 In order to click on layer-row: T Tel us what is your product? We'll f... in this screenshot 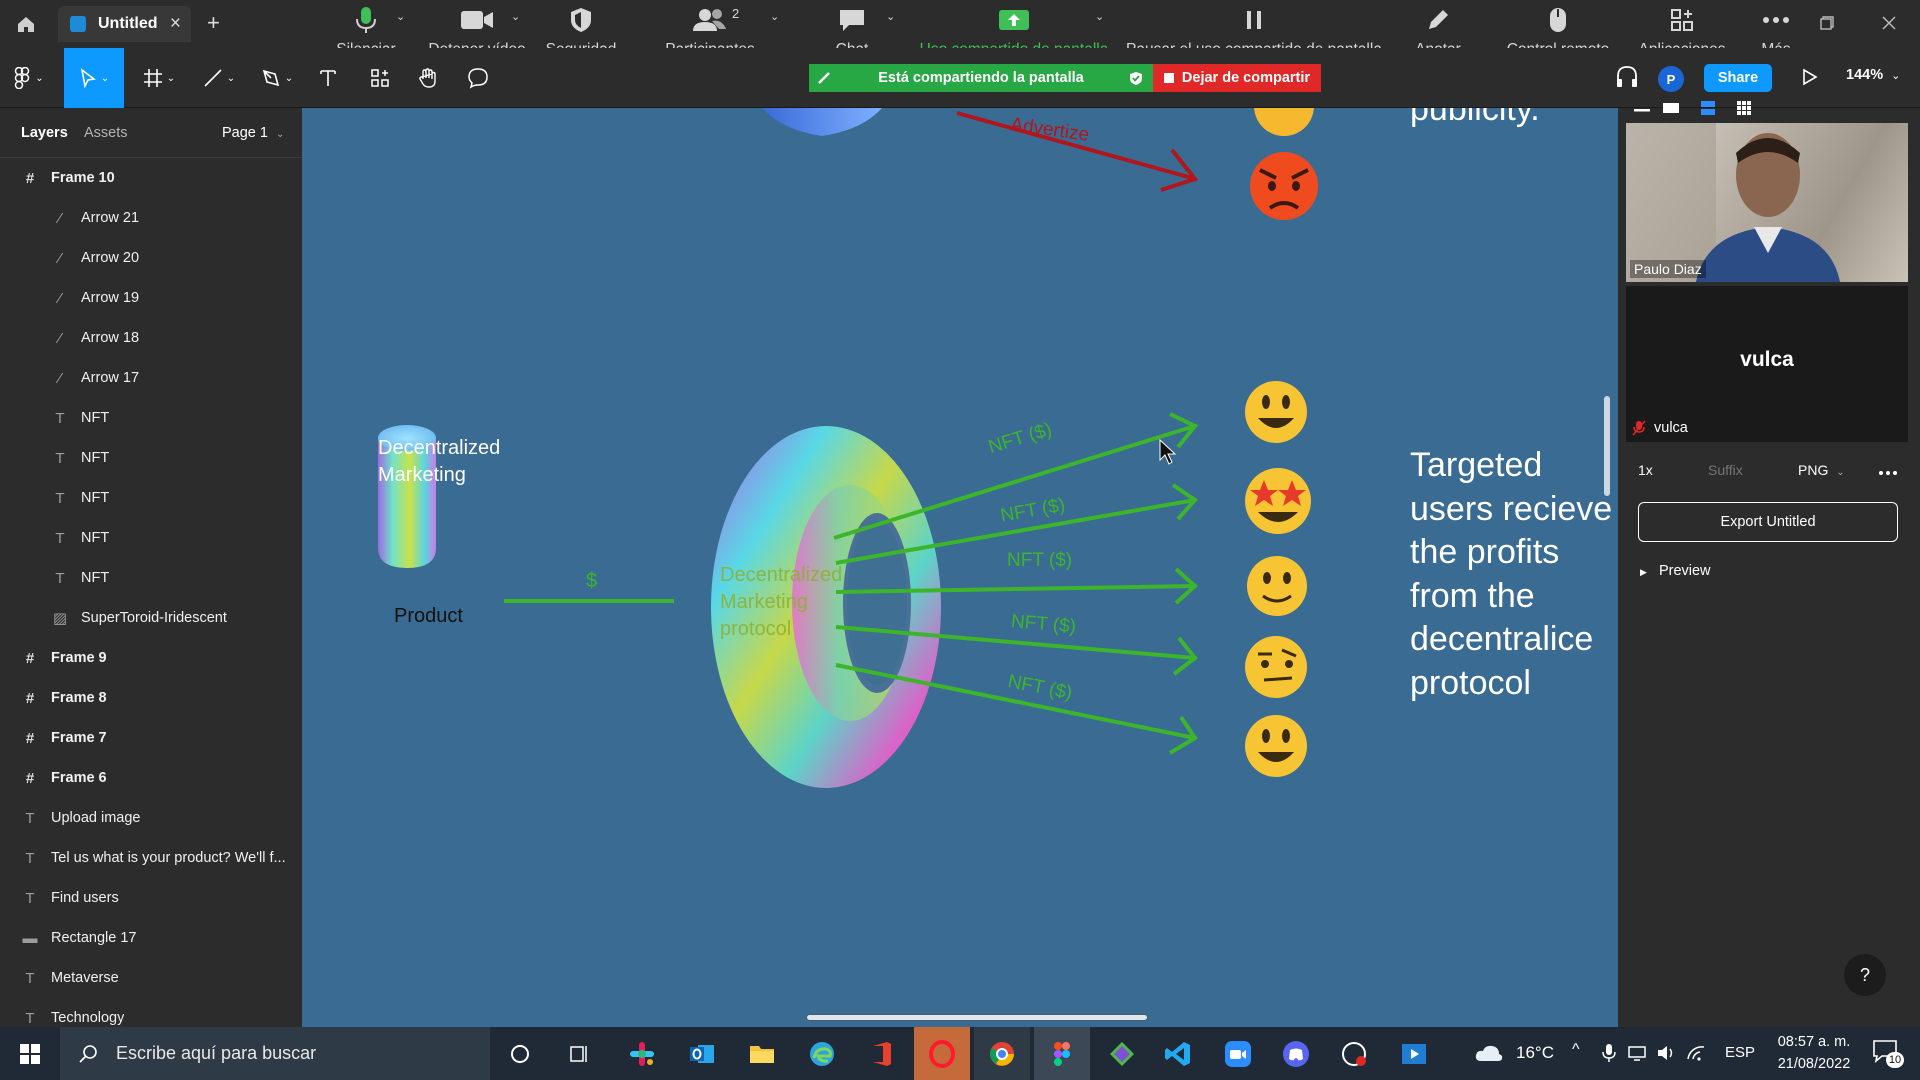, I will do `click(151, 858)`.